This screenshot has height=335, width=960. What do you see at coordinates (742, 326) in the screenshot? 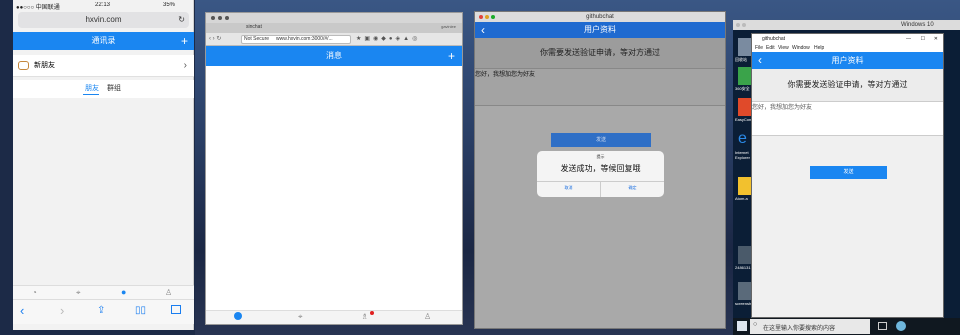
I see `start-icon` at bounding box center [742, 326].